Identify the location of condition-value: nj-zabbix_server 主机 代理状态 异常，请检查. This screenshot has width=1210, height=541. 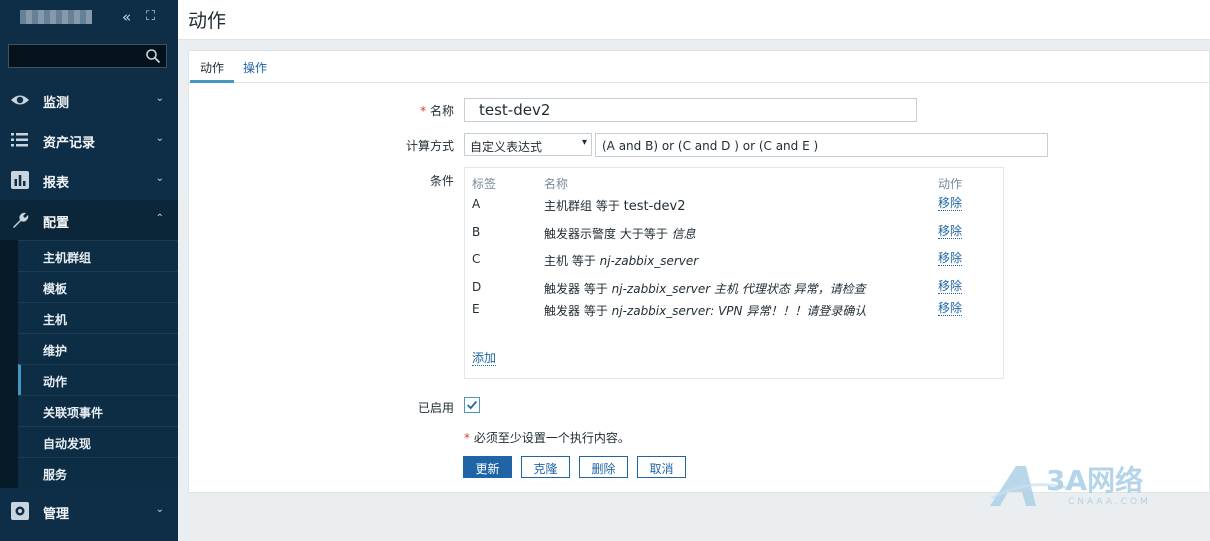
(738, 289).